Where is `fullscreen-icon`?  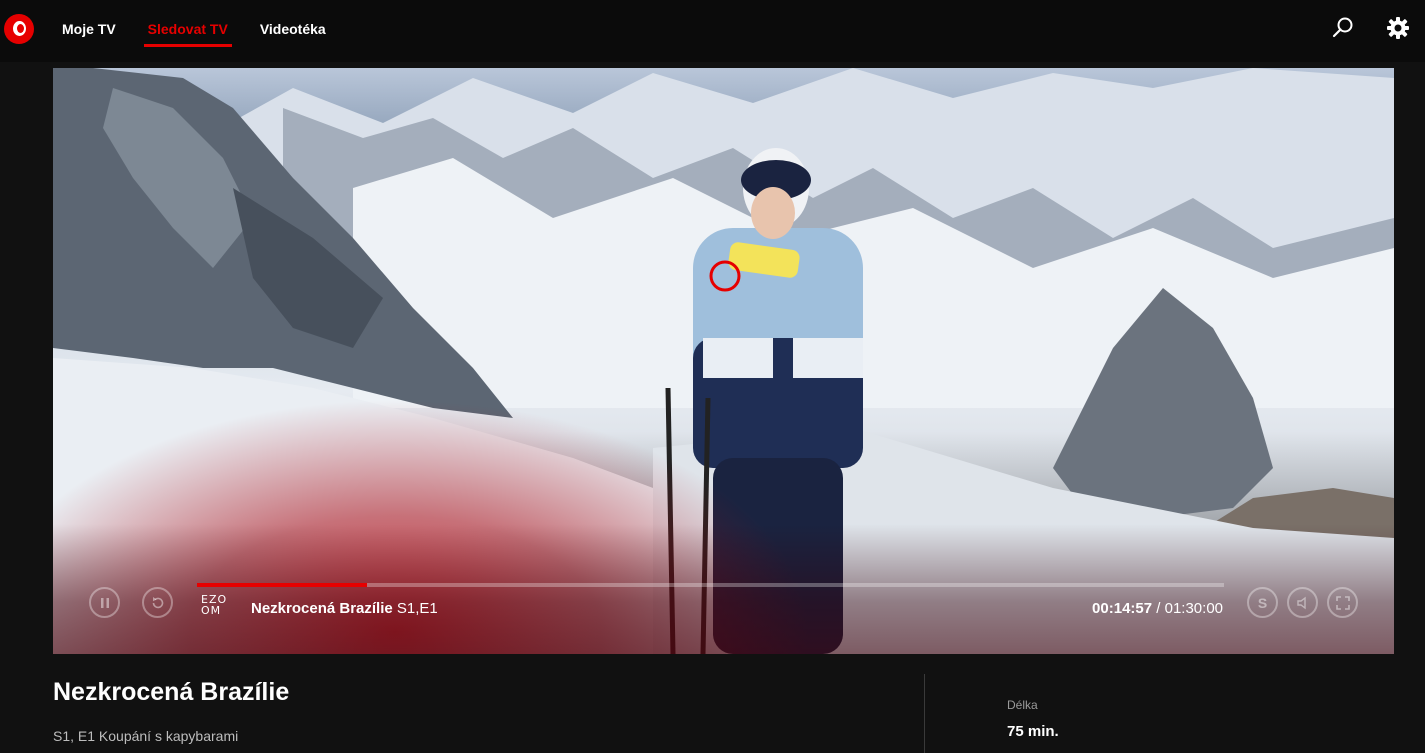 fullscreen-icon is located at coordinates (1342, 602).